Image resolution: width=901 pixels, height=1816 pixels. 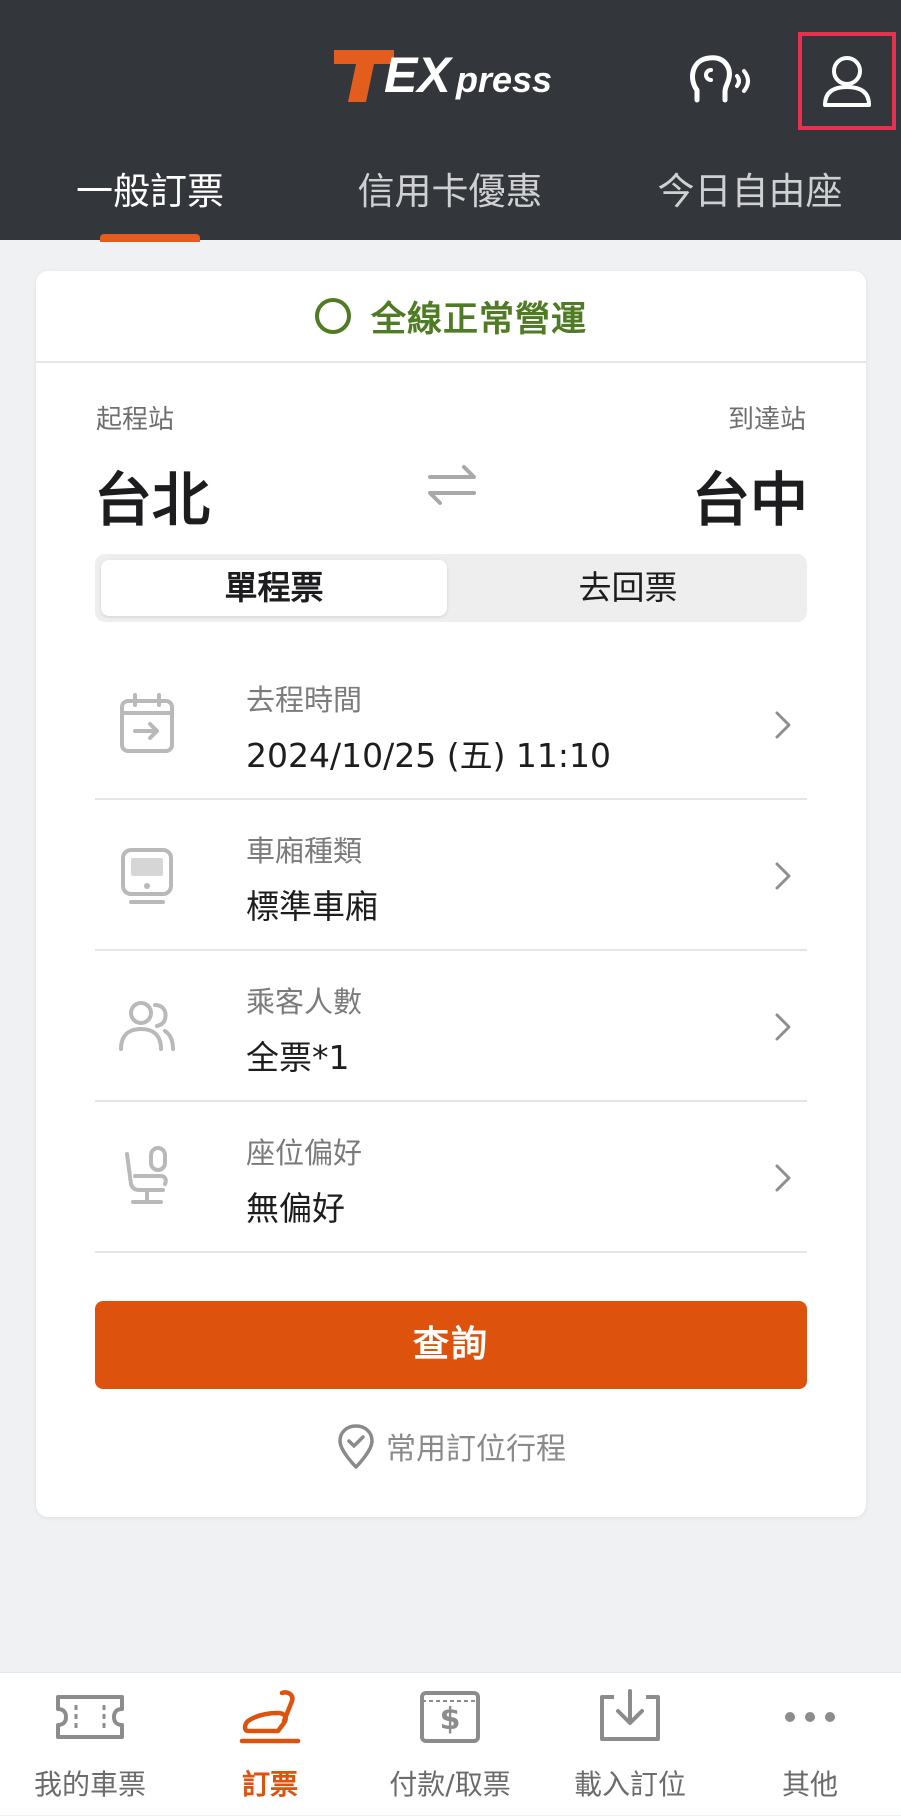 I want to click on car-type-row: 車廂種類 標準車廂, so click(x=451, y=875).